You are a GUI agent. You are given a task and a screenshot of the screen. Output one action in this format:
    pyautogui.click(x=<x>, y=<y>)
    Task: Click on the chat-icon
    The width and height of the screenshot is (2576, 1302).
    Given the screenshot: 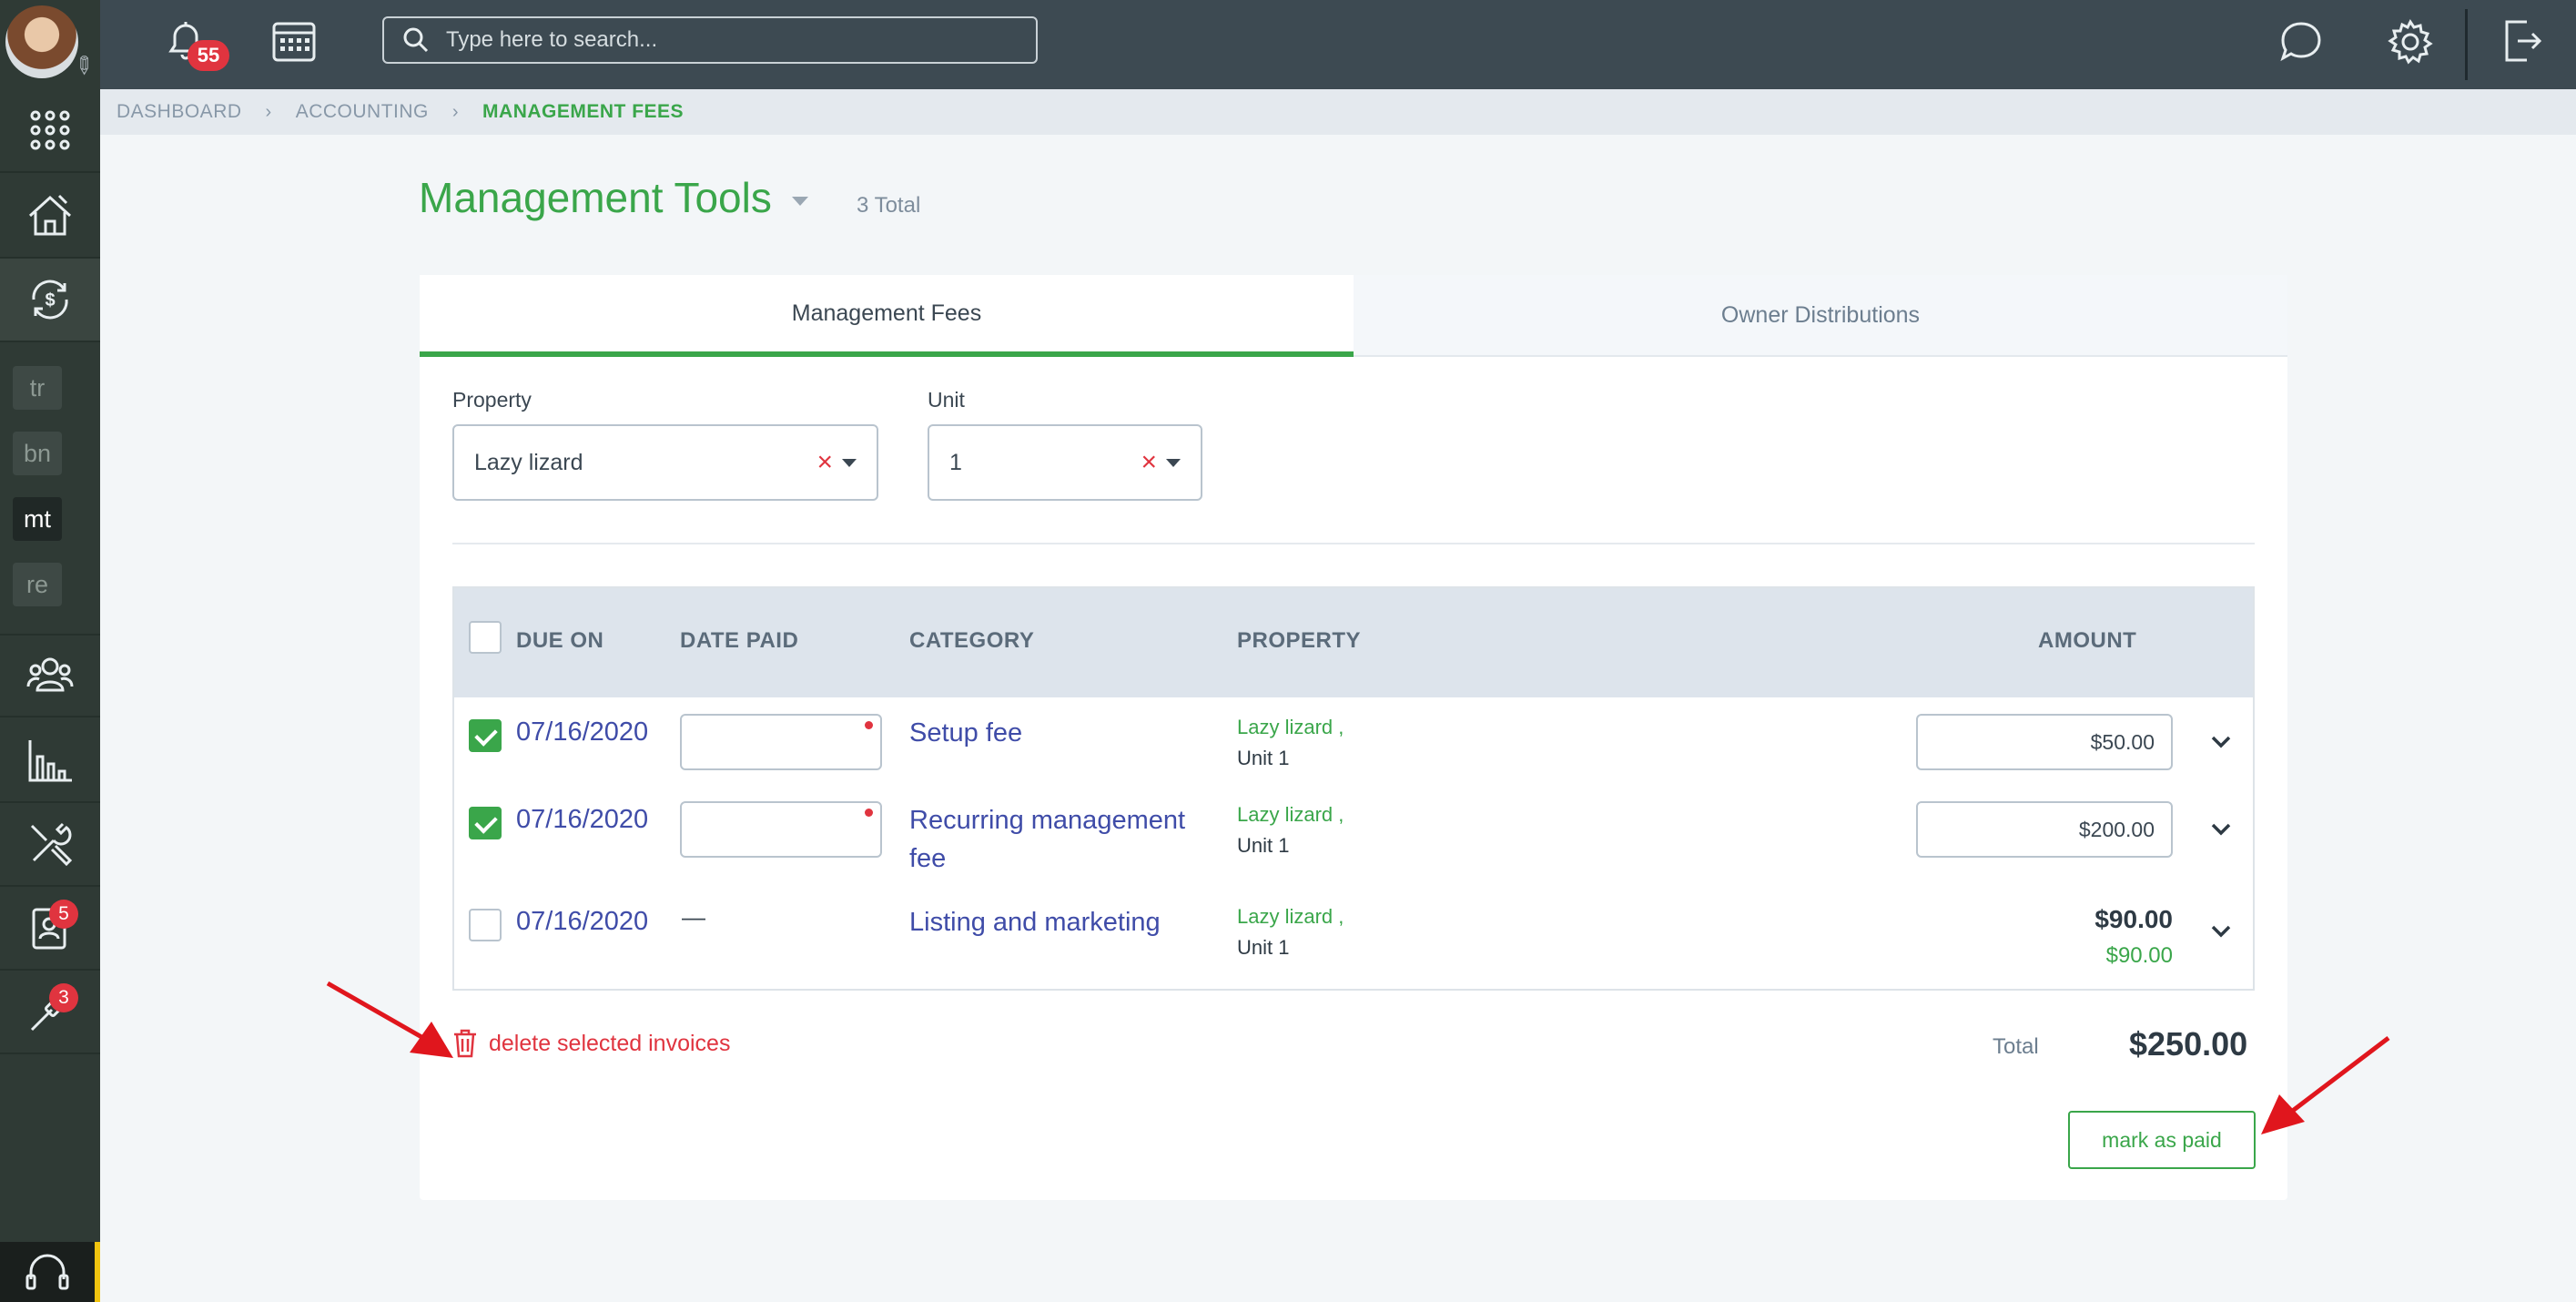 What is the action you would take?
    pyautogui.click(x=2301, y=42)
    